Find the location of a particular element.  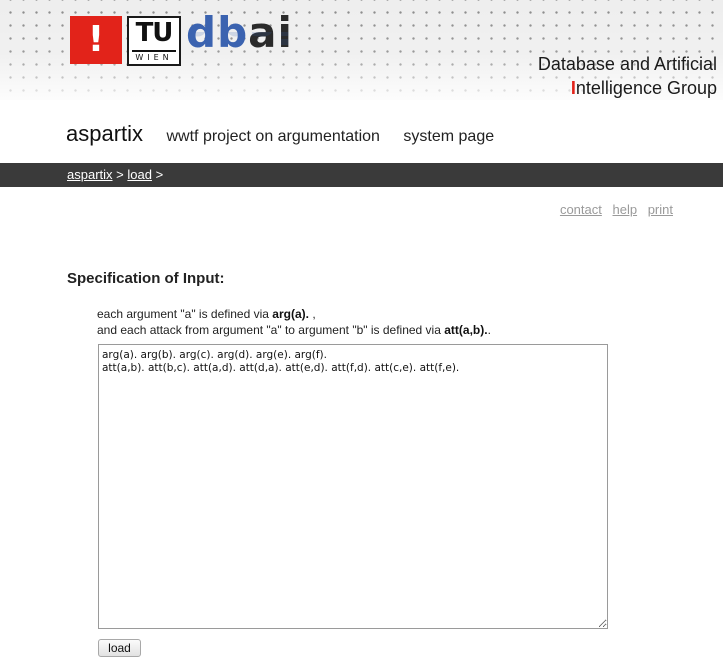

nav-link-system-page: system page is located at coordinates (448, 137).